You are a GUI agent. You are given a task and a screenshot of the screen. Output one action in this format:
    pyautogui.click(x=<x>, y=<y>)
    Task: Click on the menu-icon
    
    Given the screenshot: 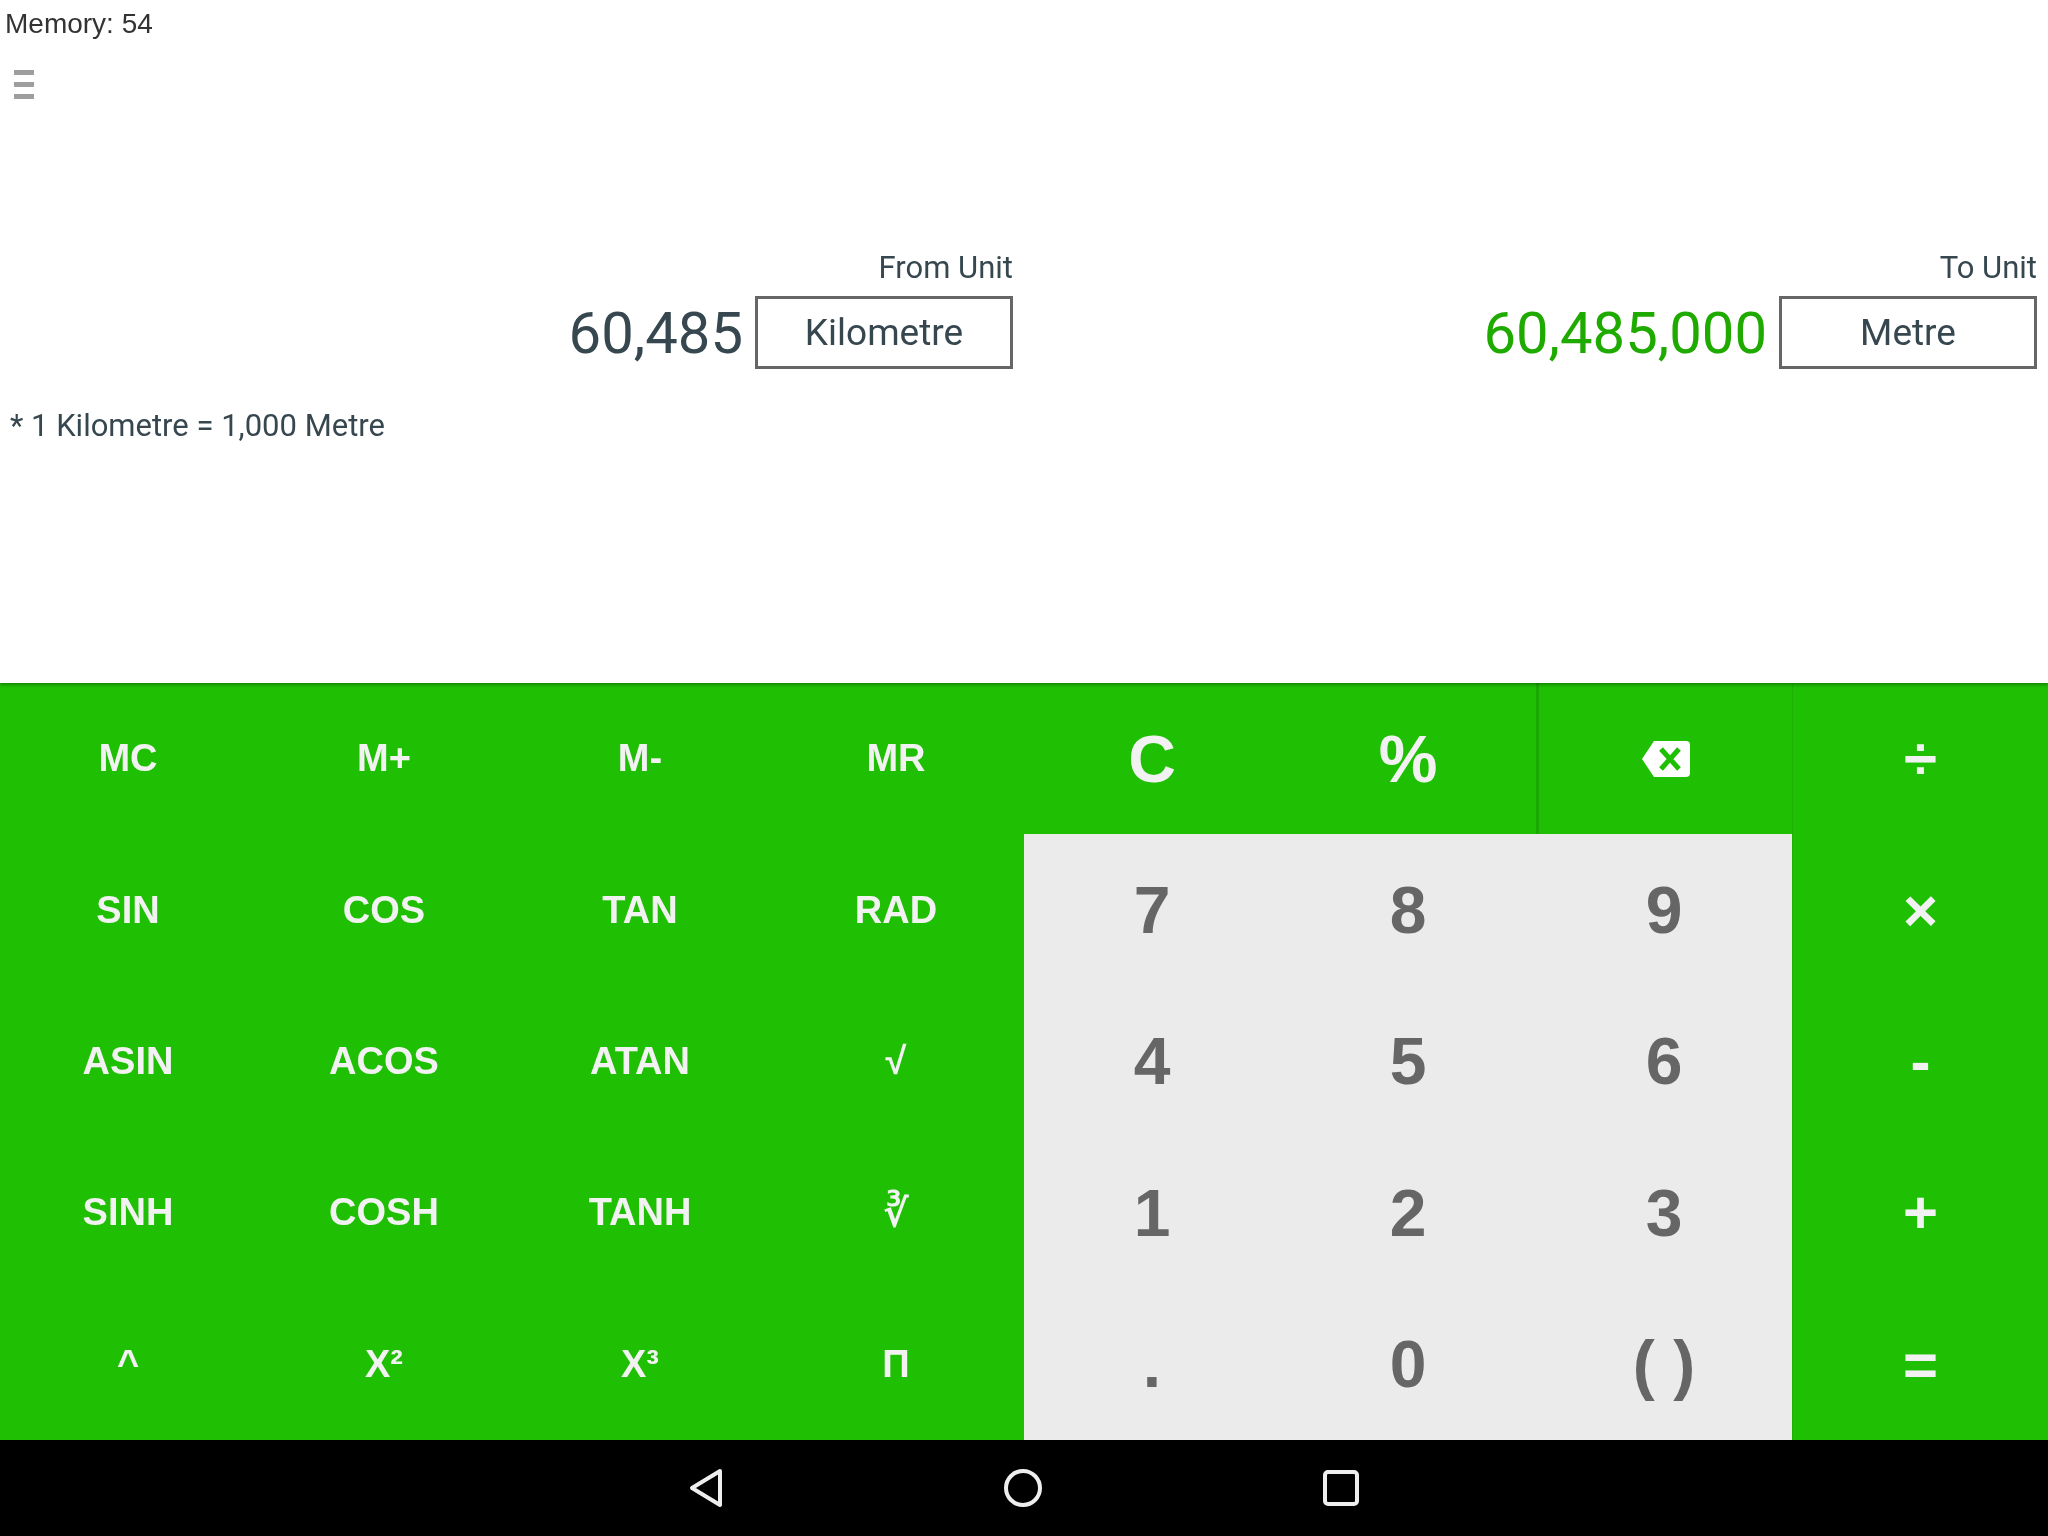 What is the action you would take?
    pyautogui.click(x=24, y=84)
    